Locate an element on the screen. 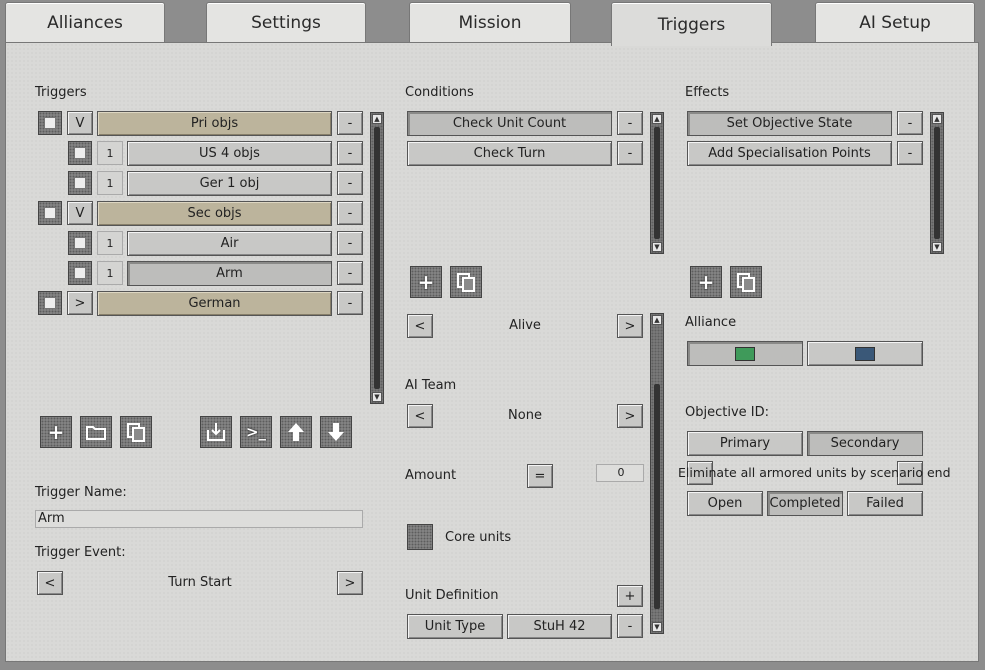  alliance-2-button is located at coordinates (865, 353).